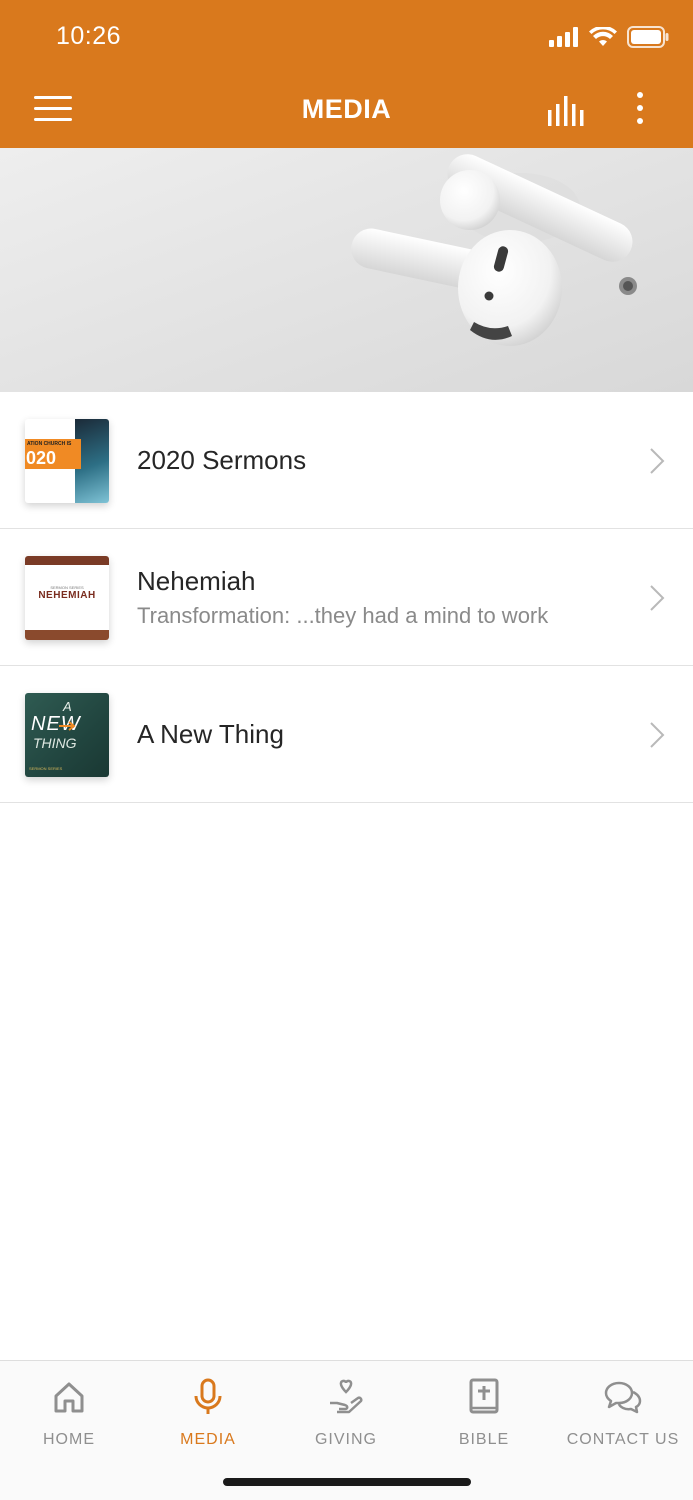 The image size is (693, 1500). What do you see at coordinates (55, 743) in the screenshot?
I see `thumb-text-thing: THING` at bounding box center [55, 743].